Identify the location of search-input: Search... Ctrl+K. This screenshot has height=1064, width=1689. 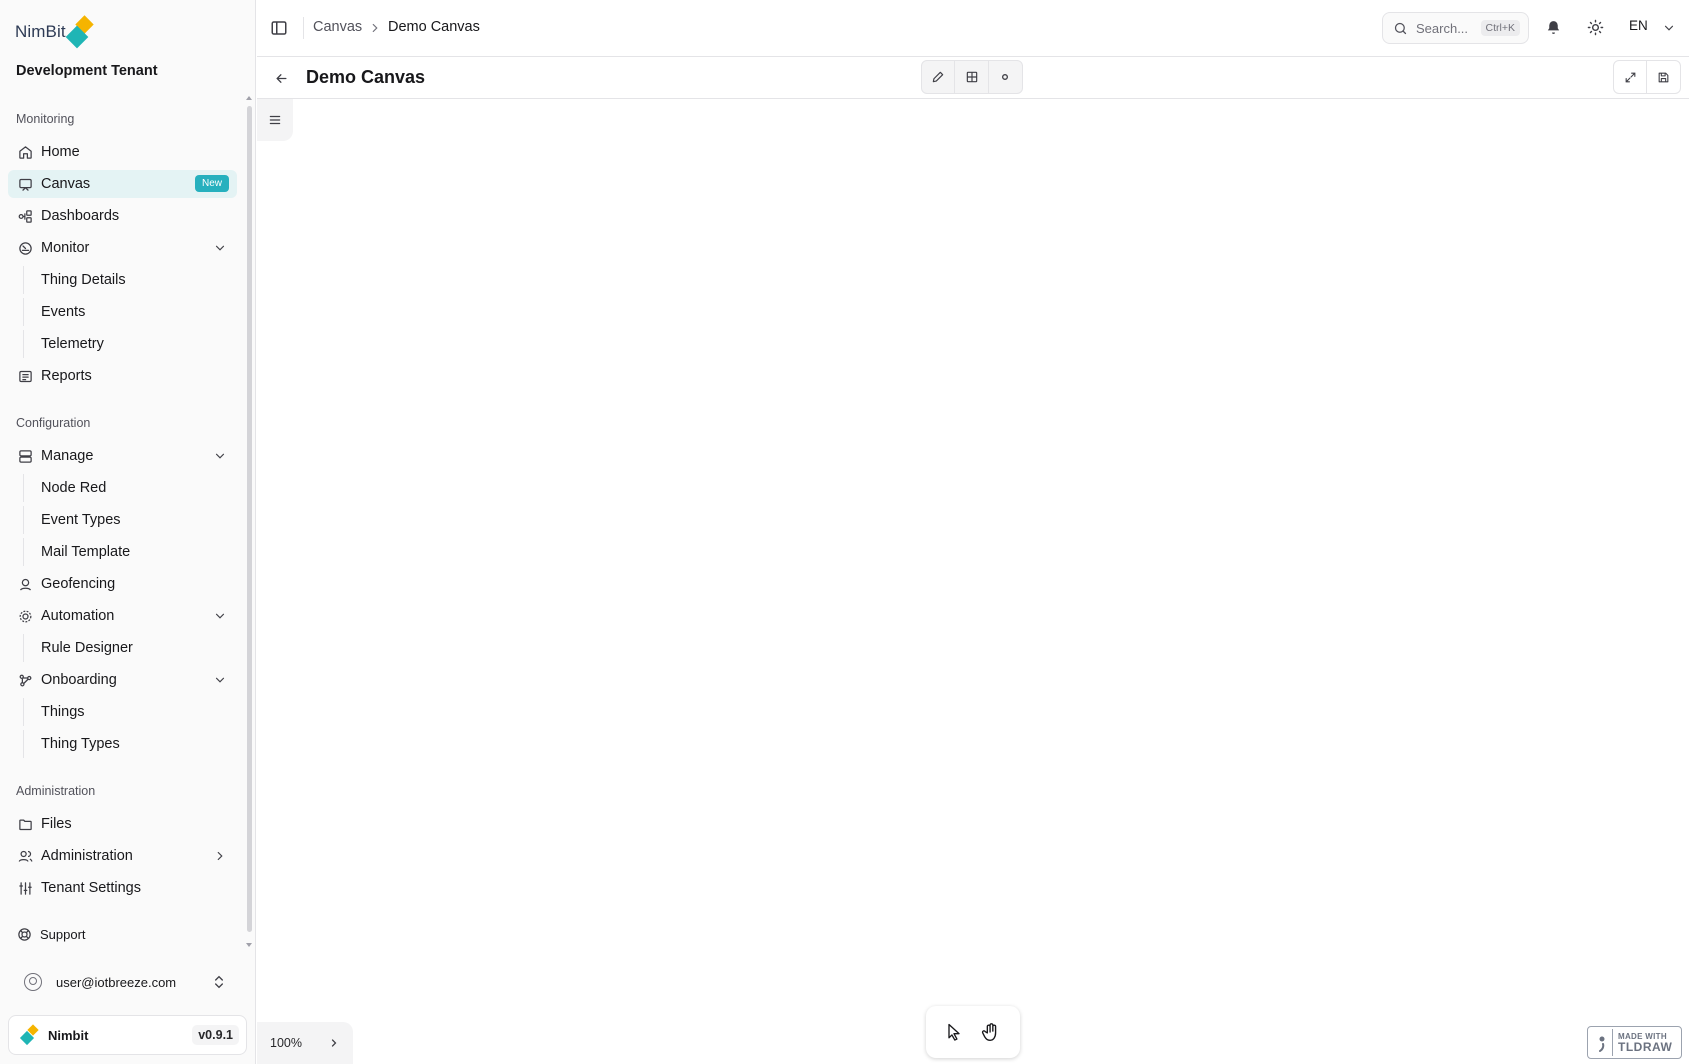
(1455, 28).